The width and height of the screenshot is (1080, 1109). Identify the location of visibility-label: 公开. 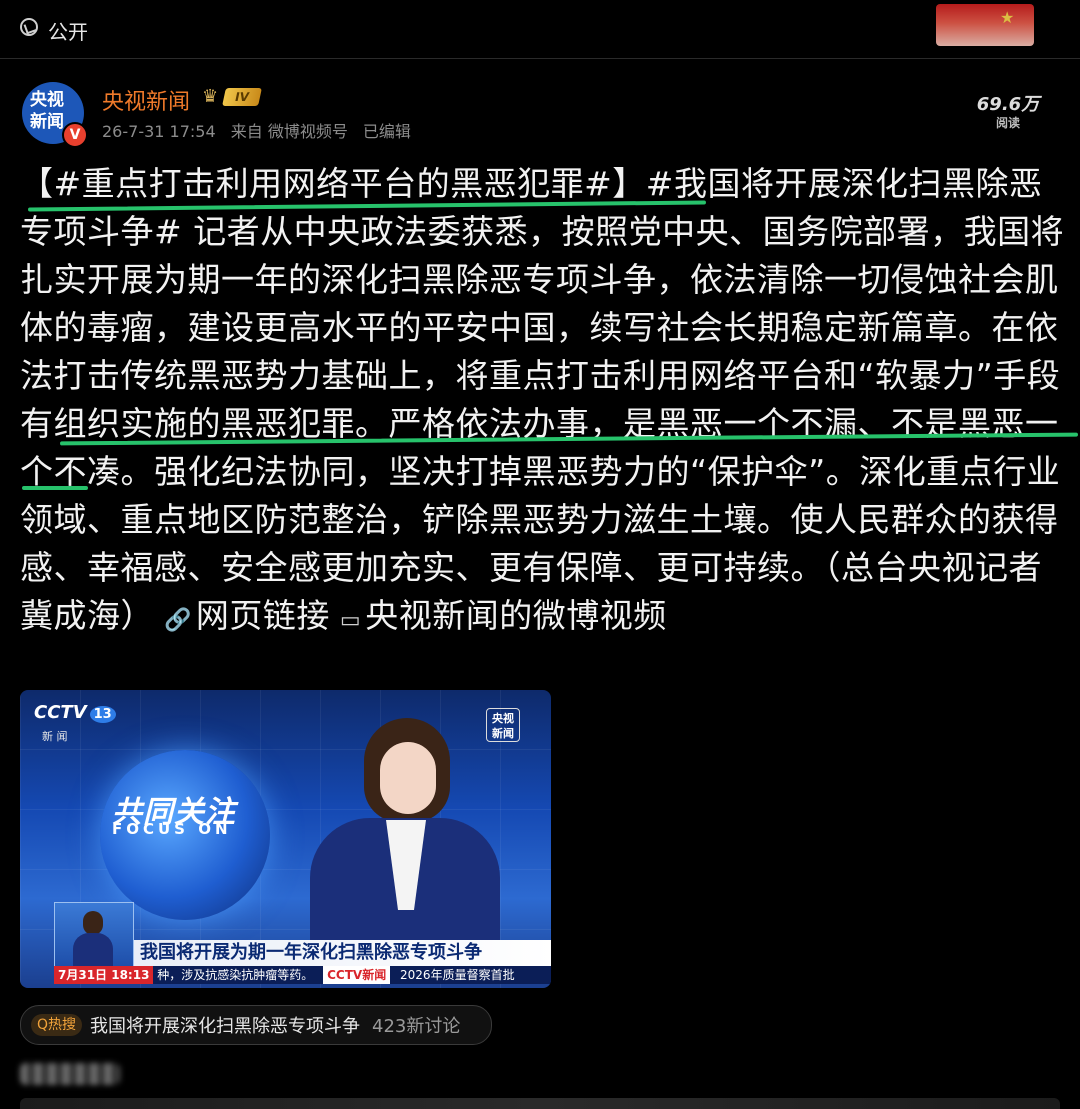
(68, 30).